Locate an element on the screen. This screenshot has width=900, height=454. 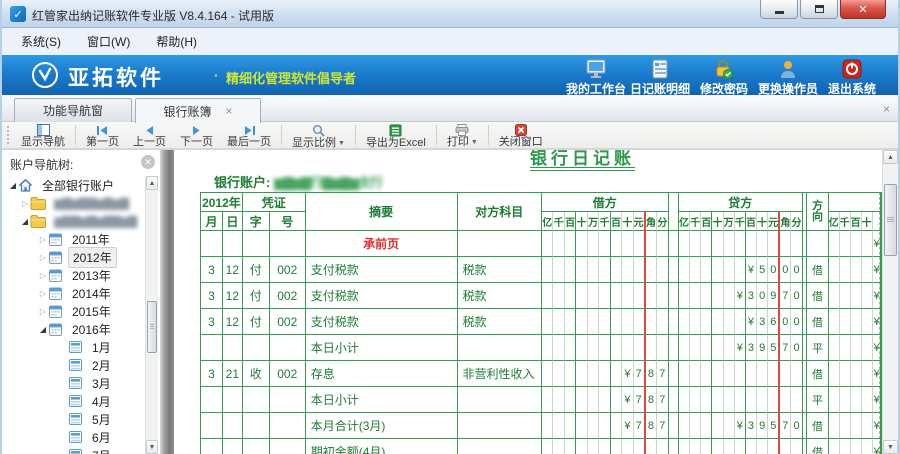
main-scrollbar: ▲ ▼ is located at coordinates (890, 302).